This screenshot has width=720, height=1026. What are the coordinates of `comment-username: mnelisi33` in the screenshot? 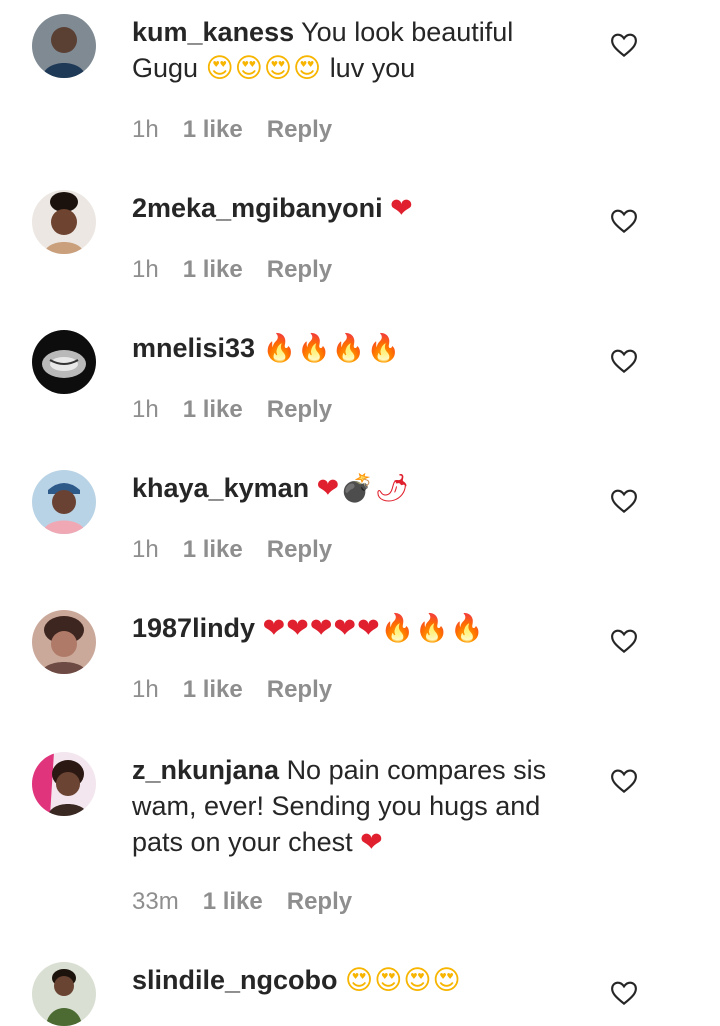 It's located at (193, 348).